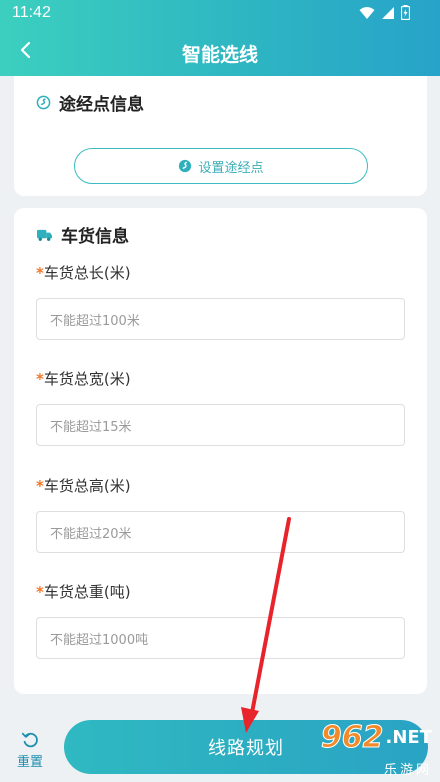  What do you see at coordinates (29, 762) in the screenshot?
I see `reset-label: 重置` at bounding box center [29, 762].